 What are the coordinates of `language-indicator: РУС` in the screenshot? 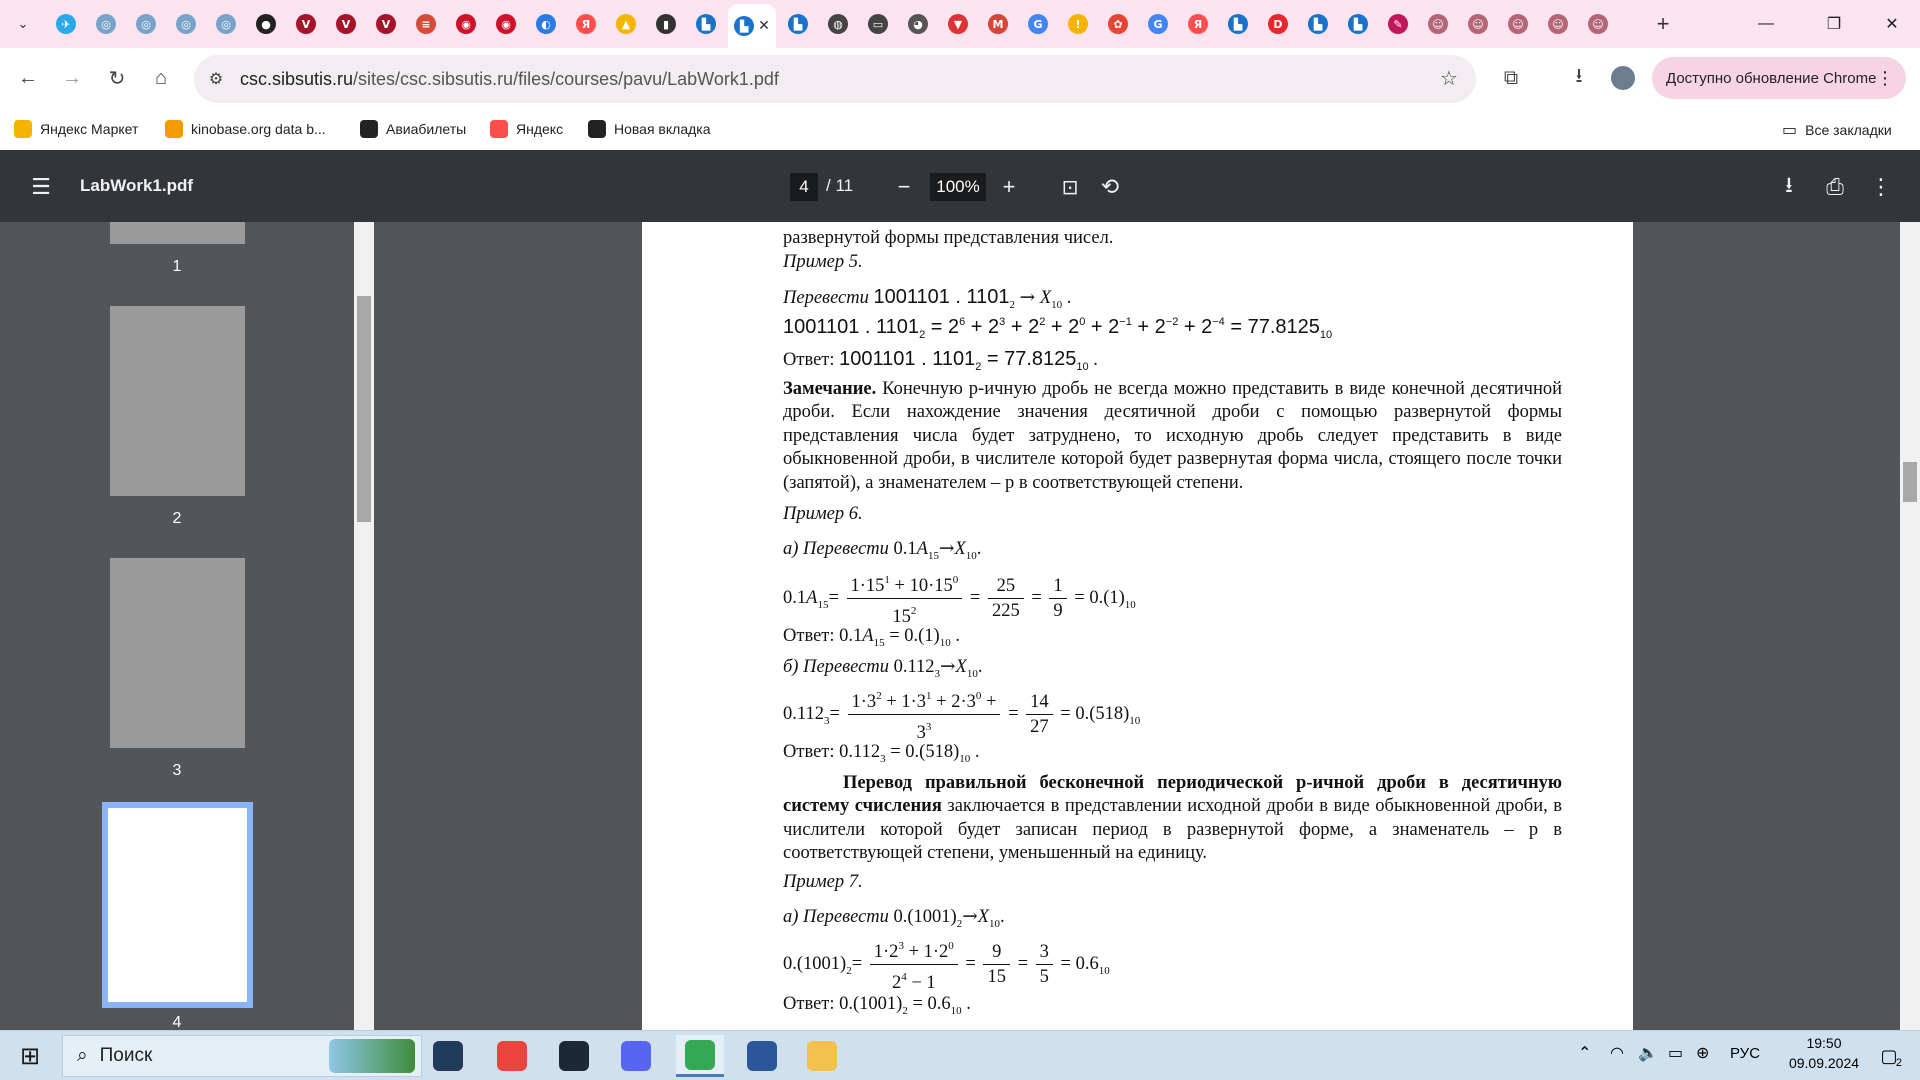 It's located at (1745, 1053).